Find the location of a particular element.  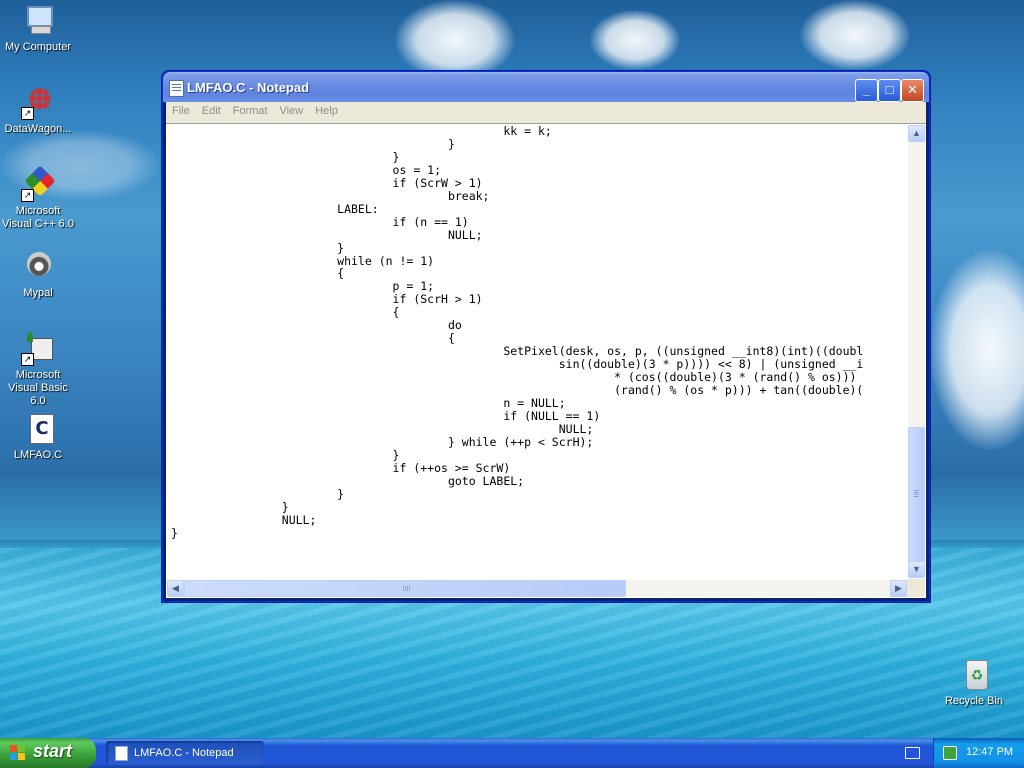

taskbar: start LMFAO.C - Notepad 12:47 PM is located at coordinates (512, 753).